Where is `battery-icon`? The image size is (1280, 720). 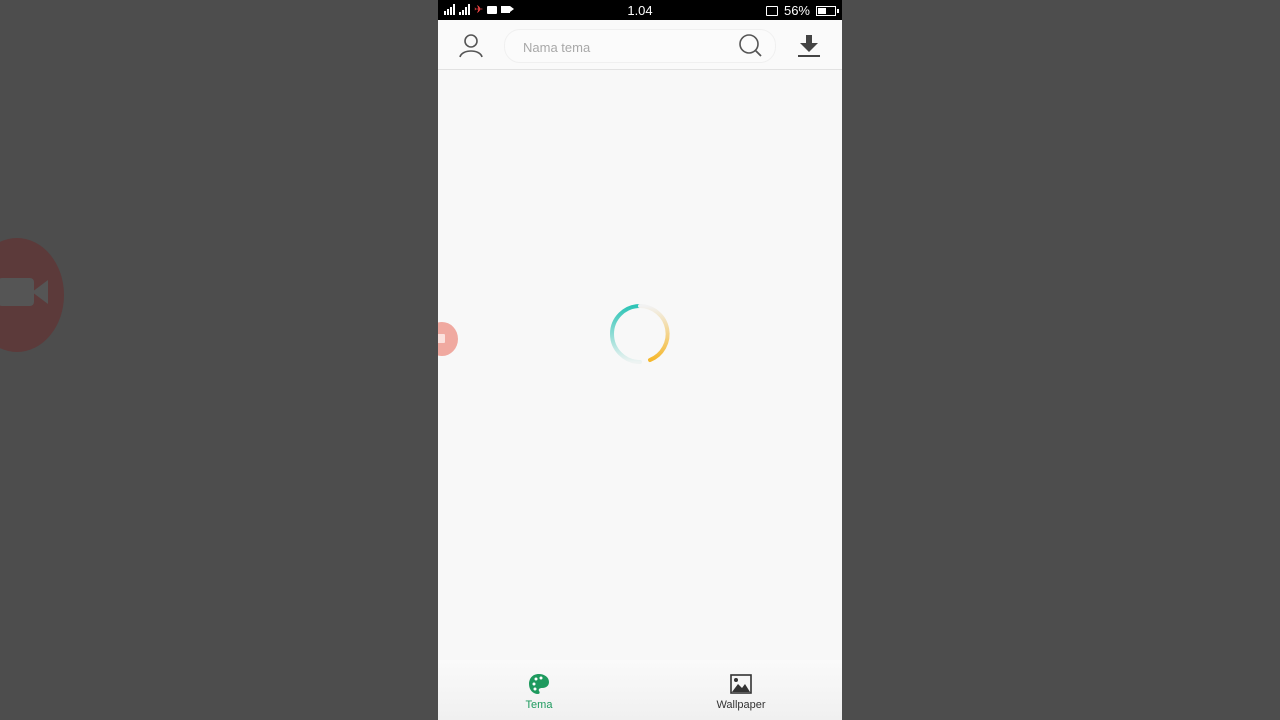 battery-icon is located at coordinates (827, 10).